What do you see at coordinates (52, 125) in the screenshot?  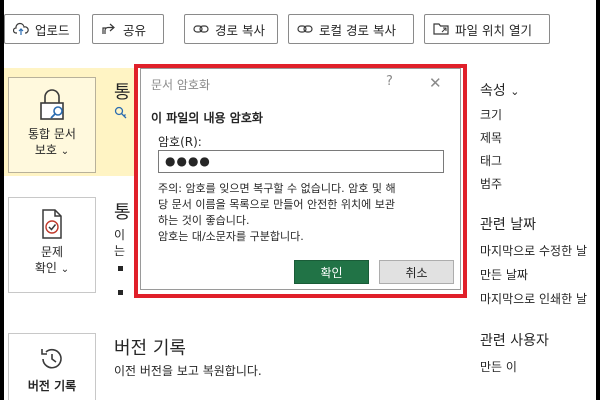 I see `protect-workbook-button: 통합 문서 보호 ⌄` at bounding box center [52, 125].